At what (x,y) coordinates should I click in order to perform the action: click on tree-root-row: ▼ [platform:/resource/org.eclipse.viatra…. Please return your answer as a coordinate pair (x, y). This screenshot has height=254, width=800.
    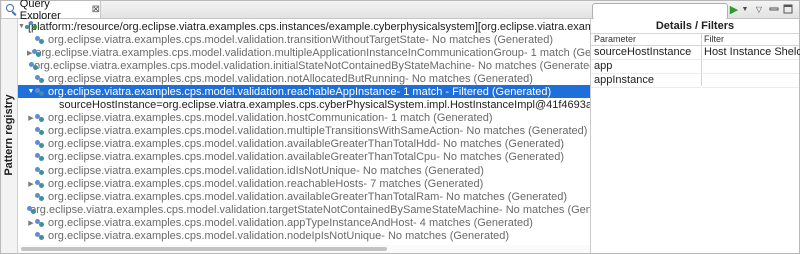
    Looking at the image, I should click on (304, 26).